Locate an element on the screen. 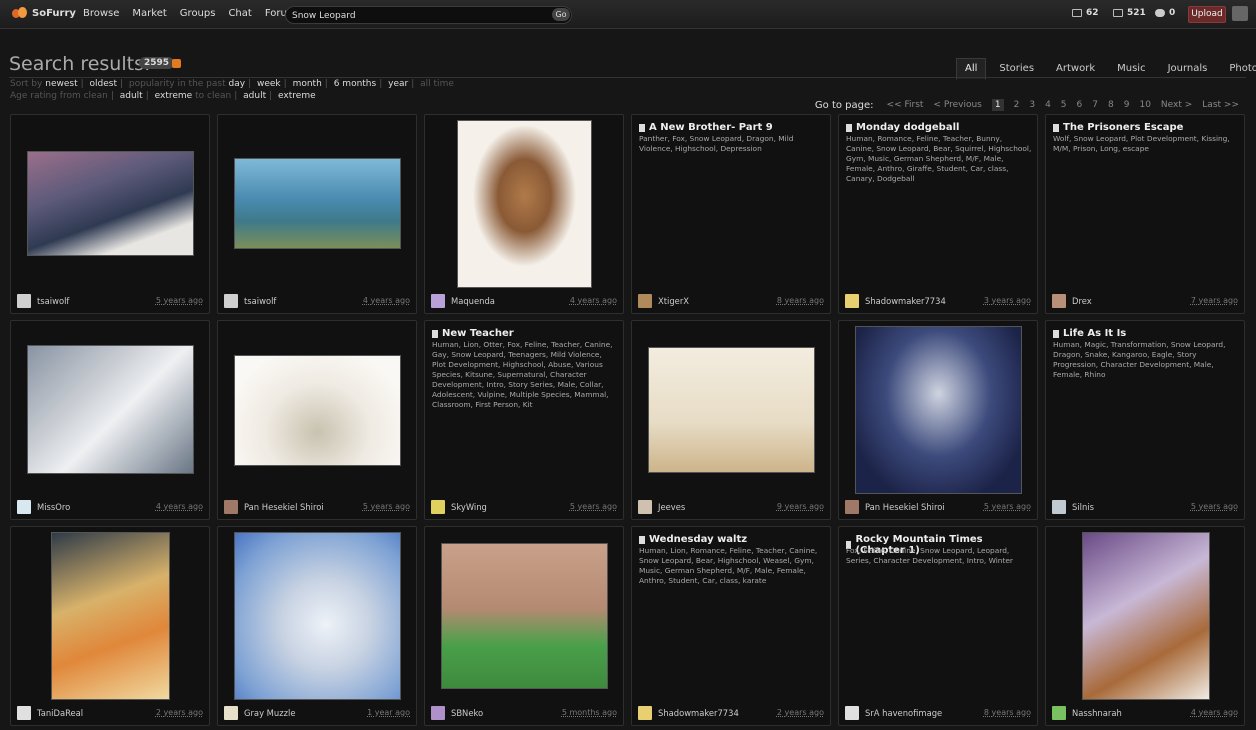 This screenshot has width=1256, height=730. page-2: 2 is located at coordinates (1017, 105).